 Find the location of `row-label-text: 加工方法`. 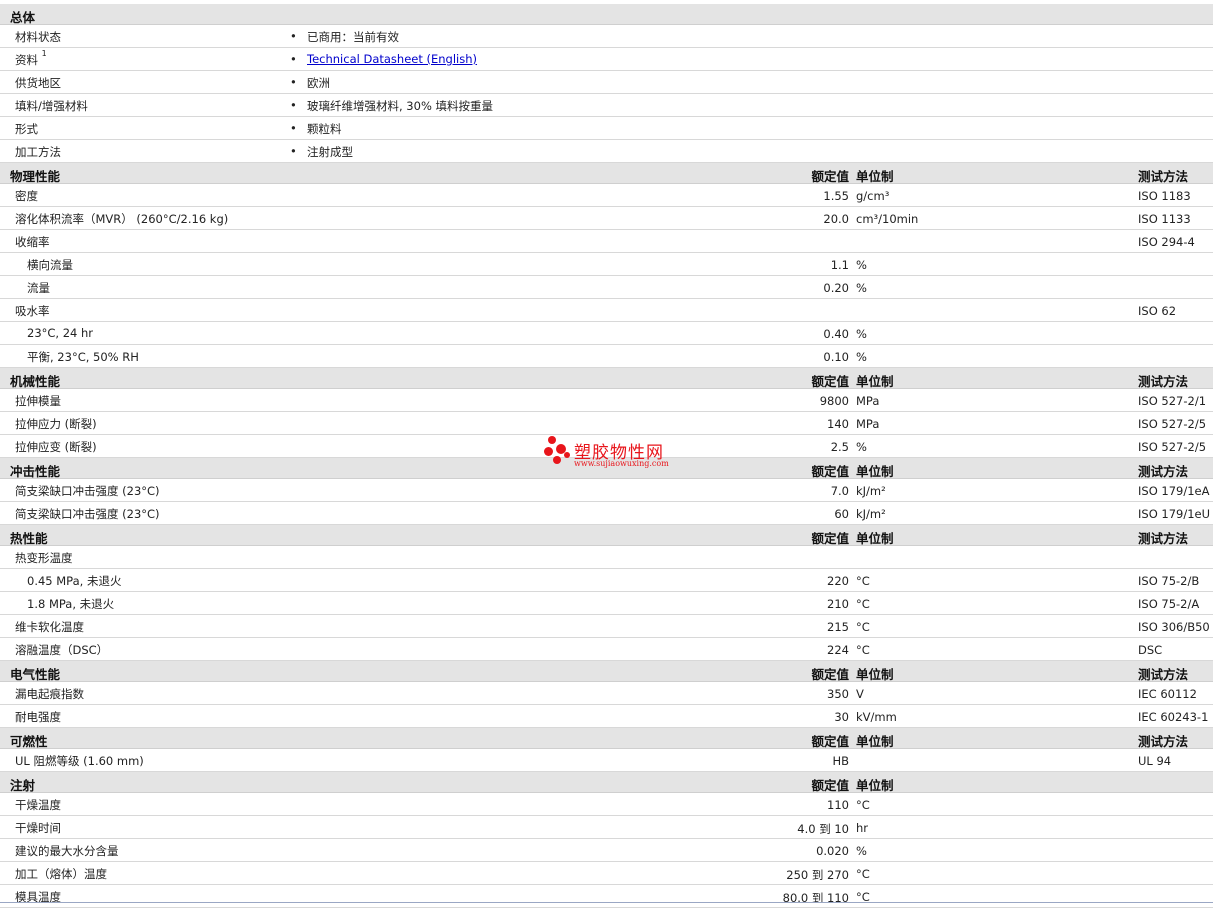

row-label-text: 加工方法 is located at coordinates (38, 152).